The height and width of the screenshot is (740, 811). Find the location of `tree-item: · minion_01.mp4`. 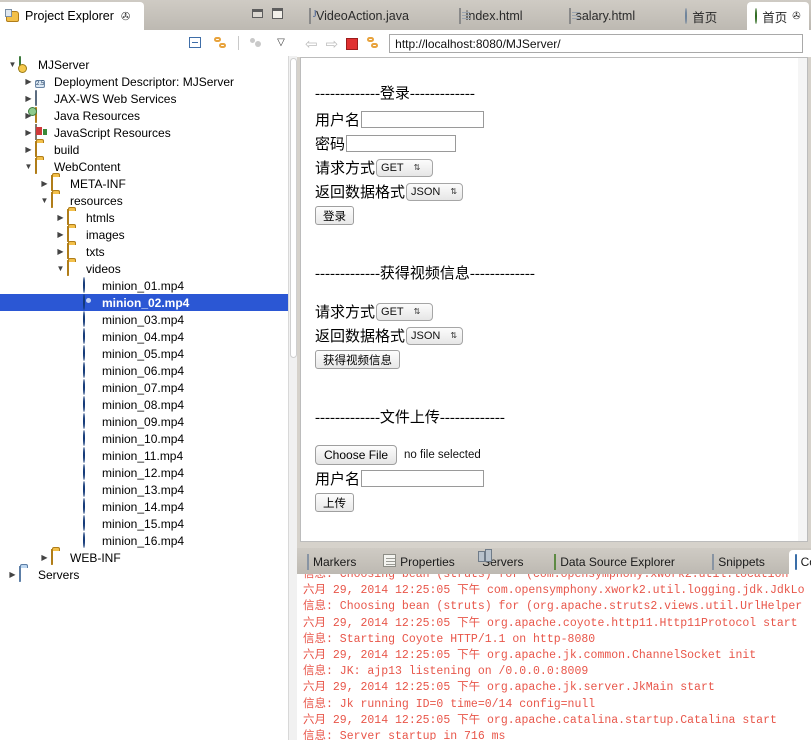

tree-item: · minion_01.mp4 is located at coordinates (144, 285).